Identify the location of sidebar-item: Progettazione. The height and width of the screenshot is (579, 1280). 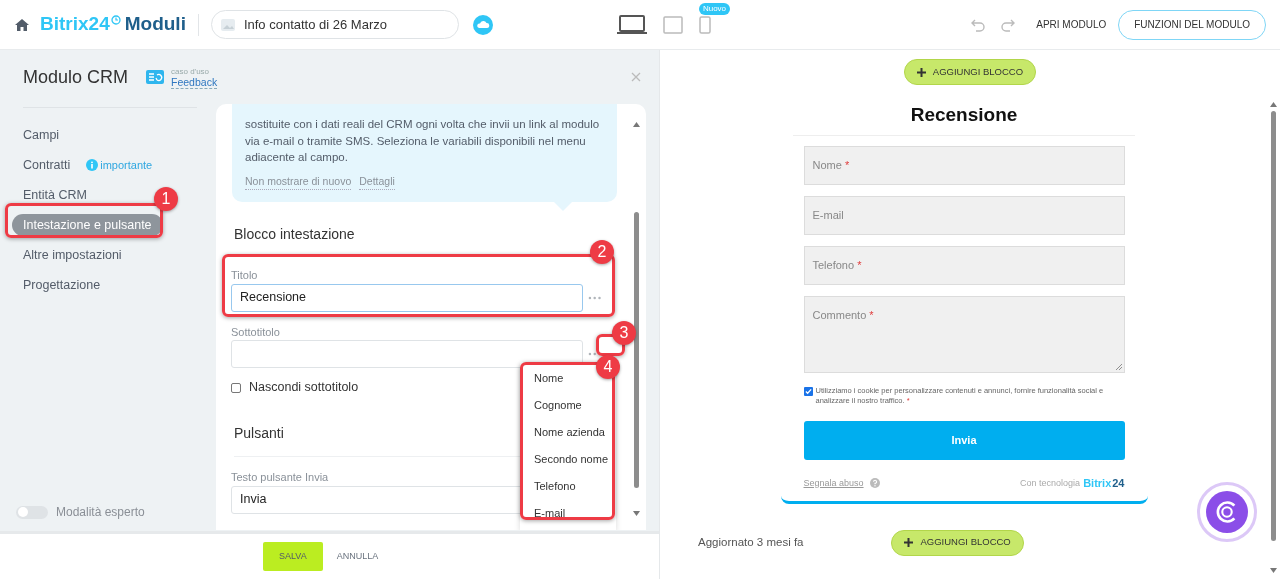
(62, 285).